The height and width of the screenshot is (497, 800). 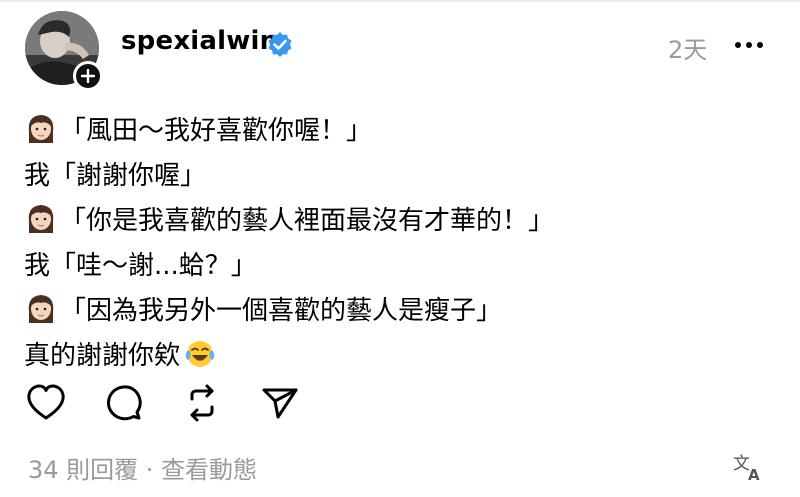 What do you see at coordinates (199, 41) in the screenshot?
I see `username-link: spexialwin` at bounding box center [199, 41].